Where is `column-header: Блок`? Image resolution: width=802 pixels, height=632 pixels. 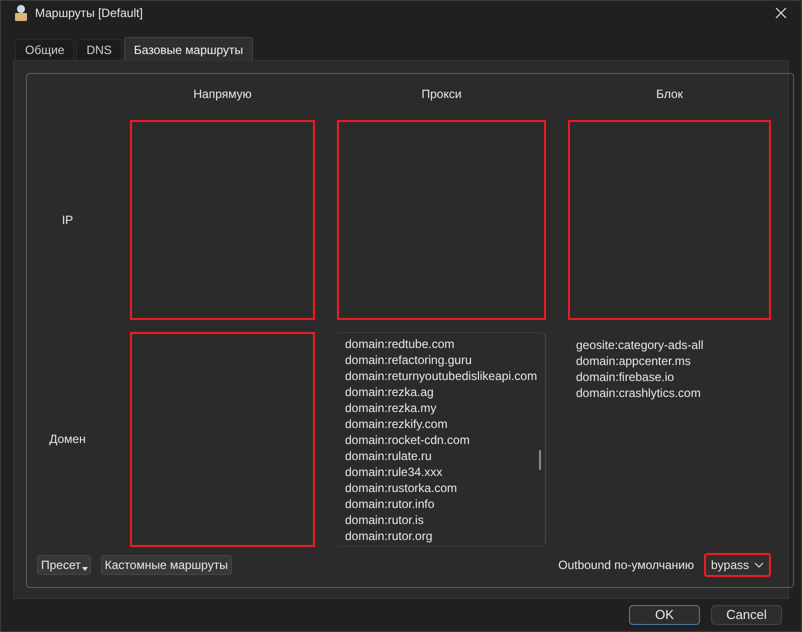 column-header: Блок is located at coordinates (669, 93).